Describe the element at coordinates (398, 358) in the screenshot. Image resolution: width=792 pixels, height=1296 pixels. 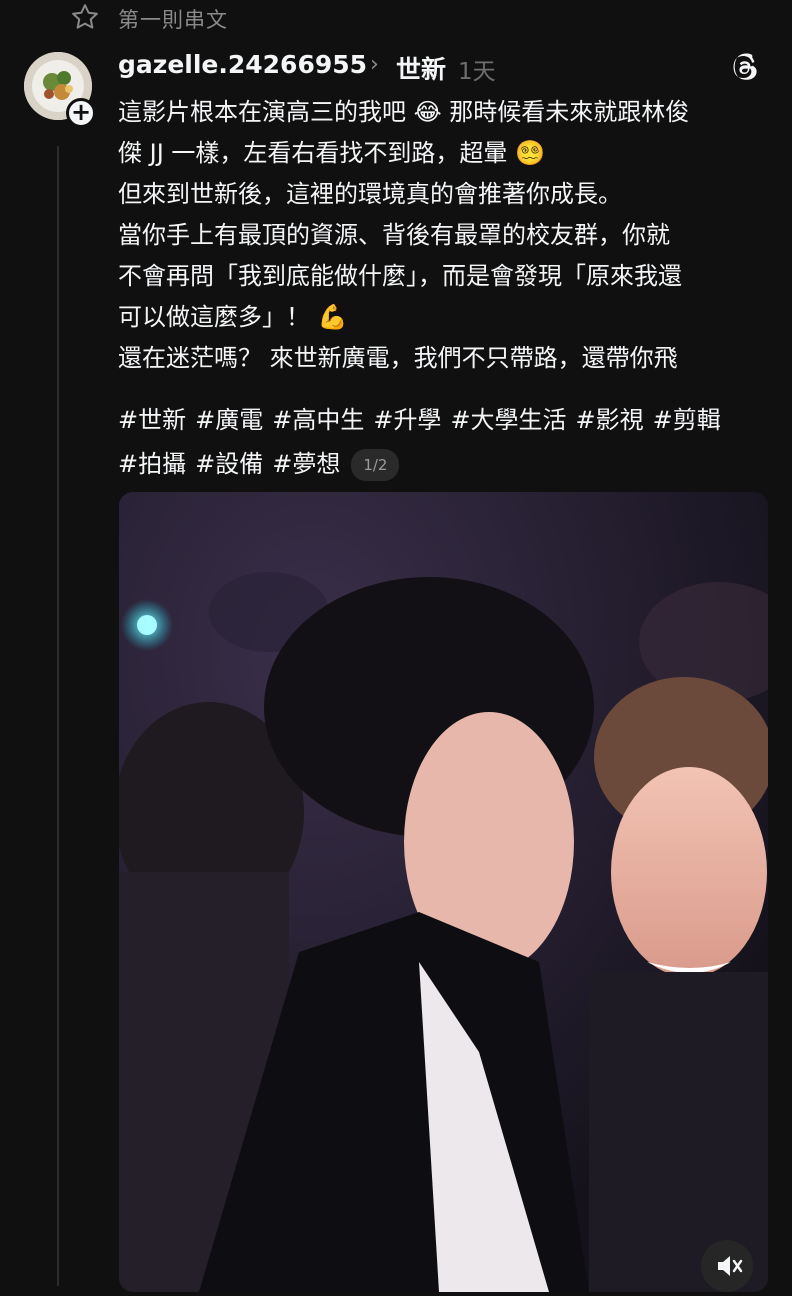
I see `post-line: 還在迷茫嗎？ 來世新廣電，我們不只帶路，還帶你飛` at that location.